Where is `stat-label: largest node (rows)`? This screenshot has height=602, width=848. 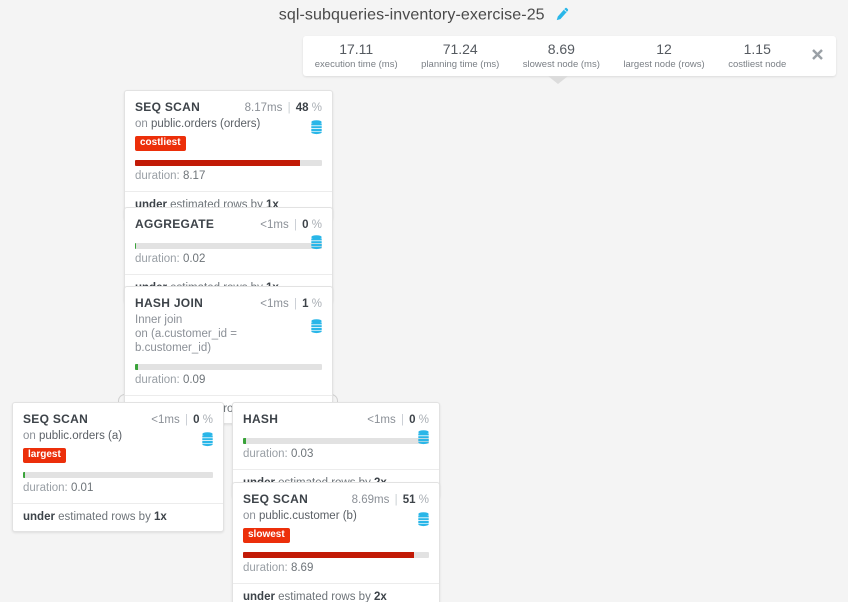 stat-label: largest node (rows) is located at coordinates (664, 64).